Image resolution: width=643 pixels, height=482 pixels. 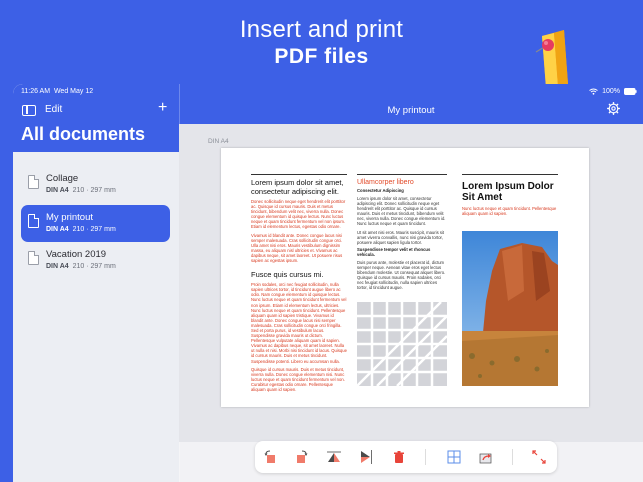 What do you see at coordinates (96, 118) in the screenshot?
I see `sidebar-header: 11:26 AM Wed May 12 Edit + All documents` at bounding box center [96, 118].